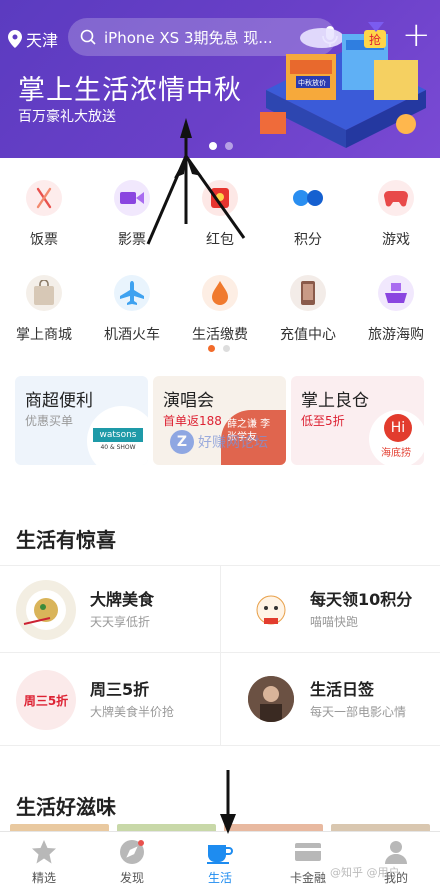 Image resolution: width=440 pixels, height=890 pixels. What do you see at coordinates (365, 872) in the screenshot?
I see `weibo-watermark: @知乎 @用户` at bounding box center [365, 872].